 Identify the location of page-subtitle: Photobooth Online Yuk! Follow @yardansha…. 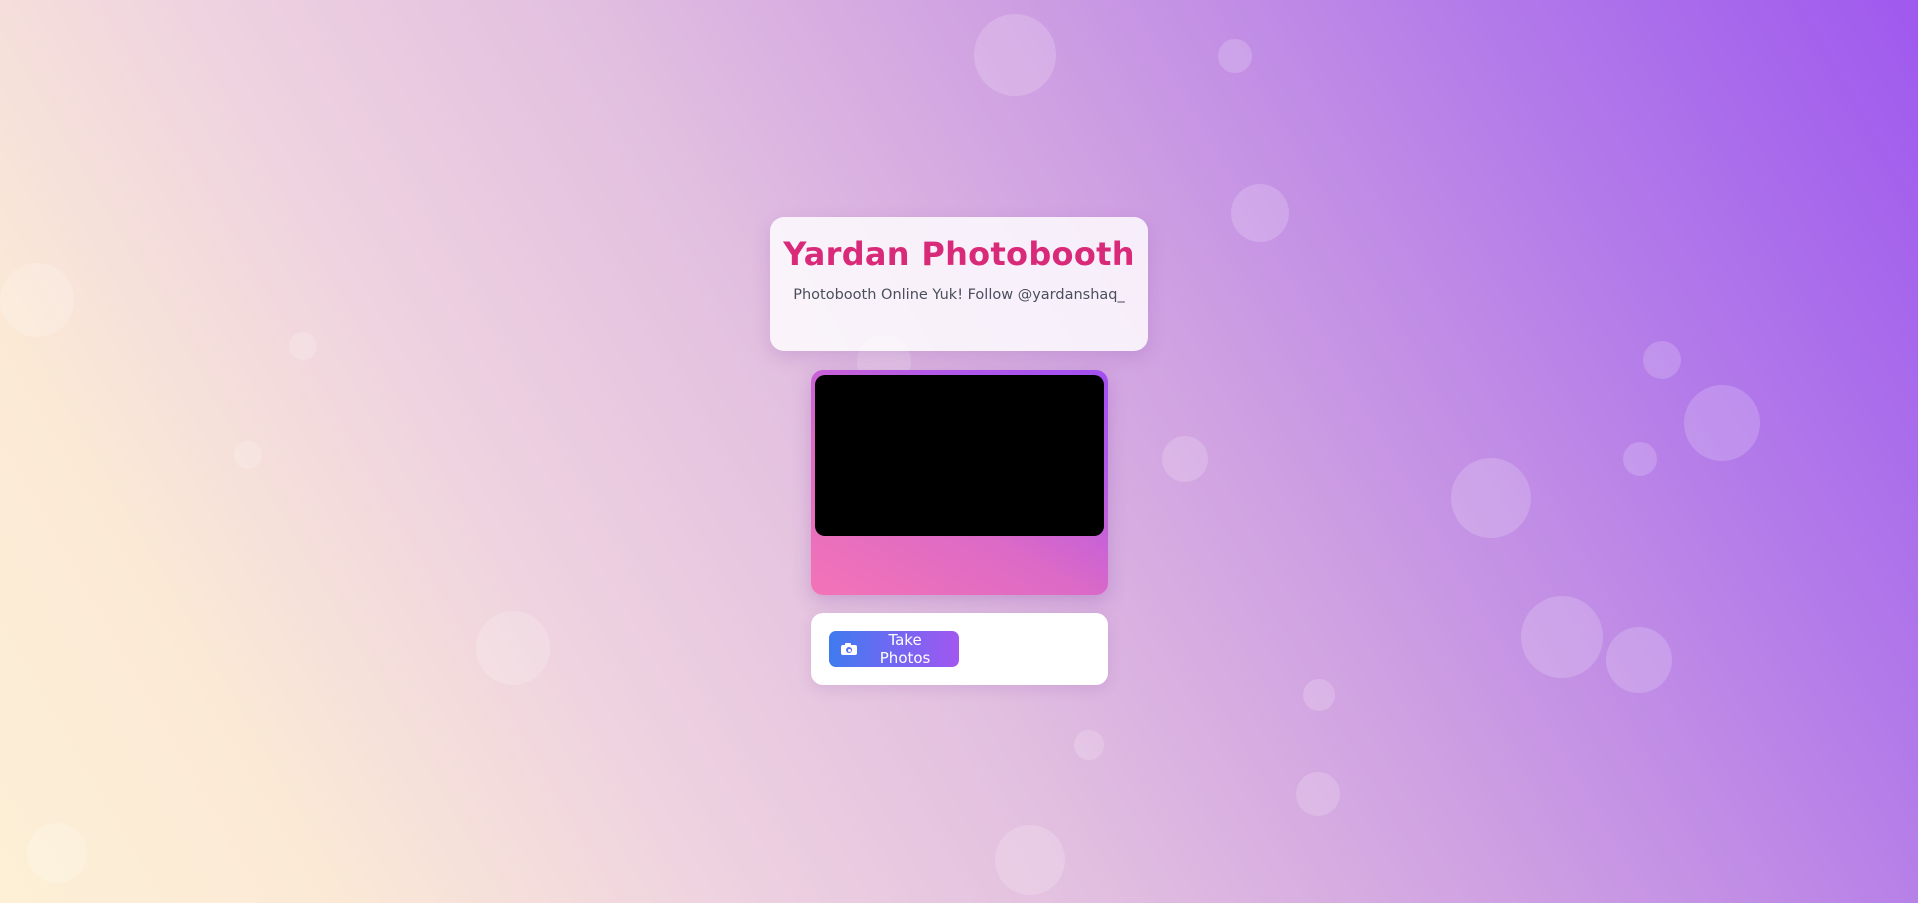
(959, 295).